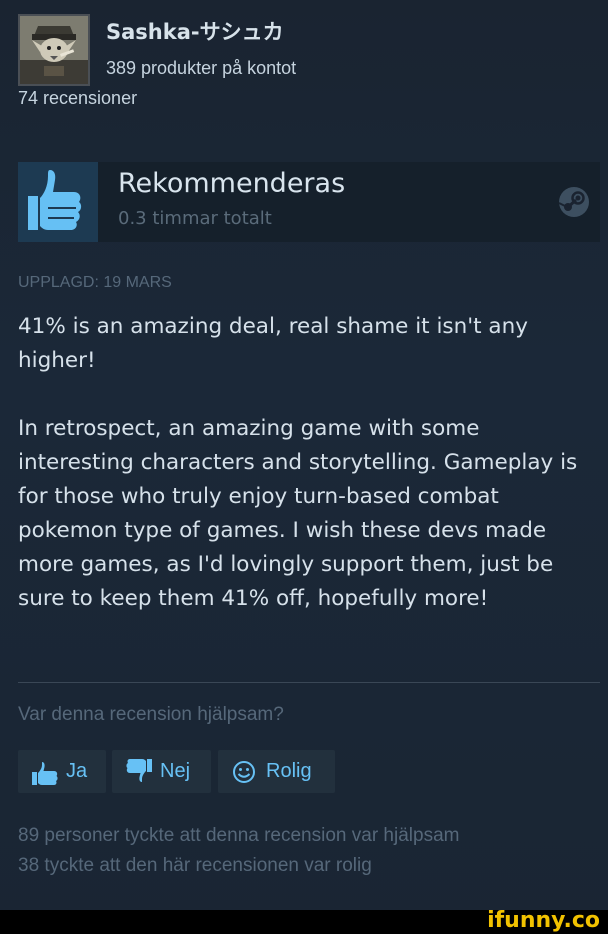 This screenshot has width=608, height=934. What do you see at coordinates (543, 920) in the screenshot?
I see `watermark: ifunny.co` at bounding box center [543, 920].